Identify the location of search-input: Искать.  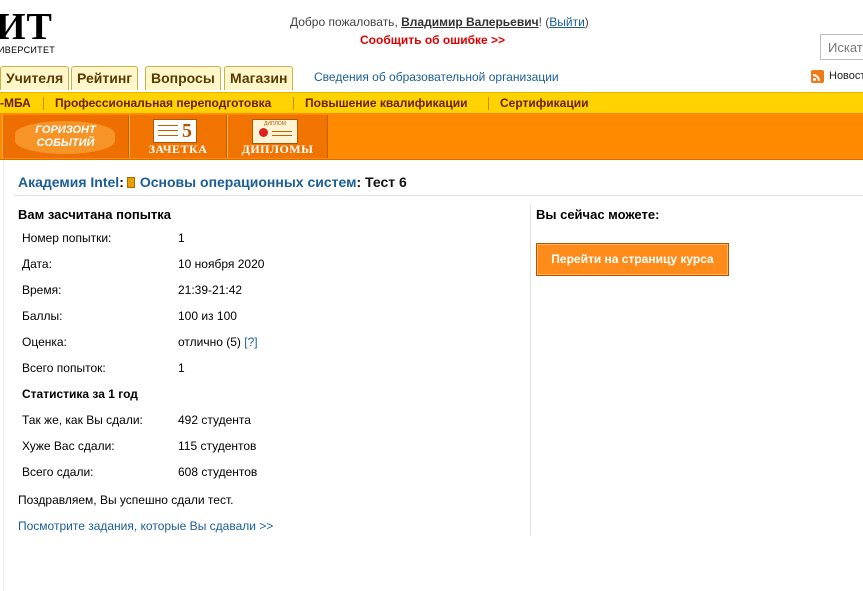
(841, 47).